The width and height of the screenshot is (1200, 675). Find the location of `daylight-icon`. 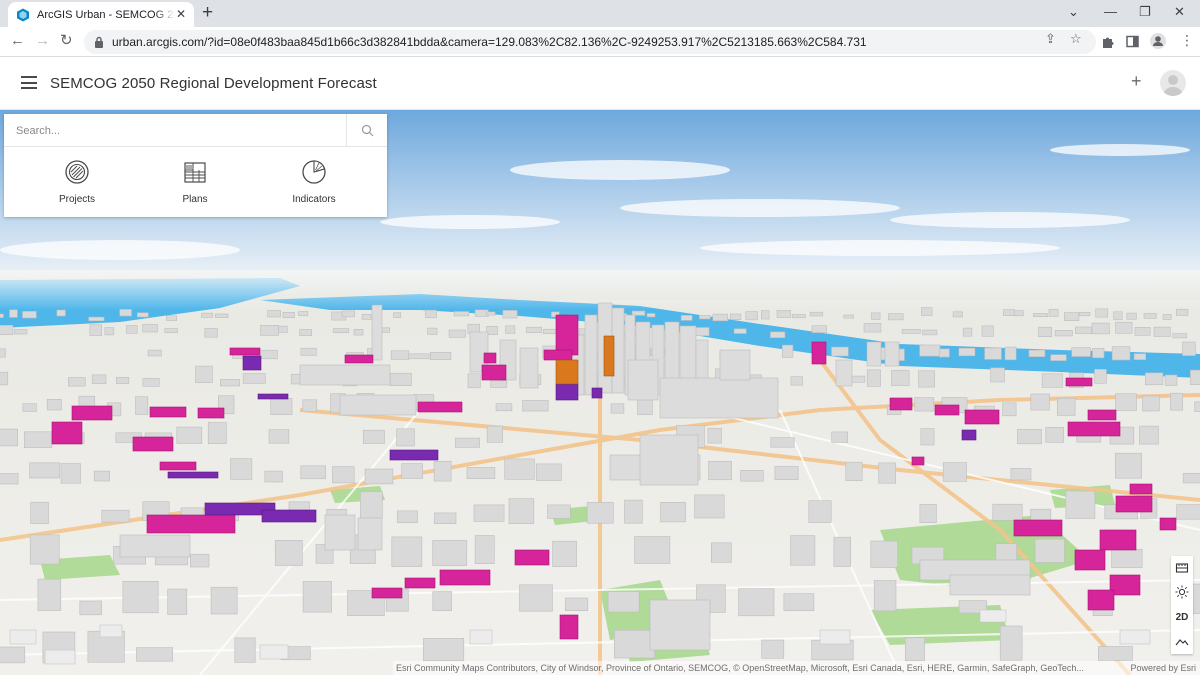

daylight-icon is located at coordinates (1182, 592).